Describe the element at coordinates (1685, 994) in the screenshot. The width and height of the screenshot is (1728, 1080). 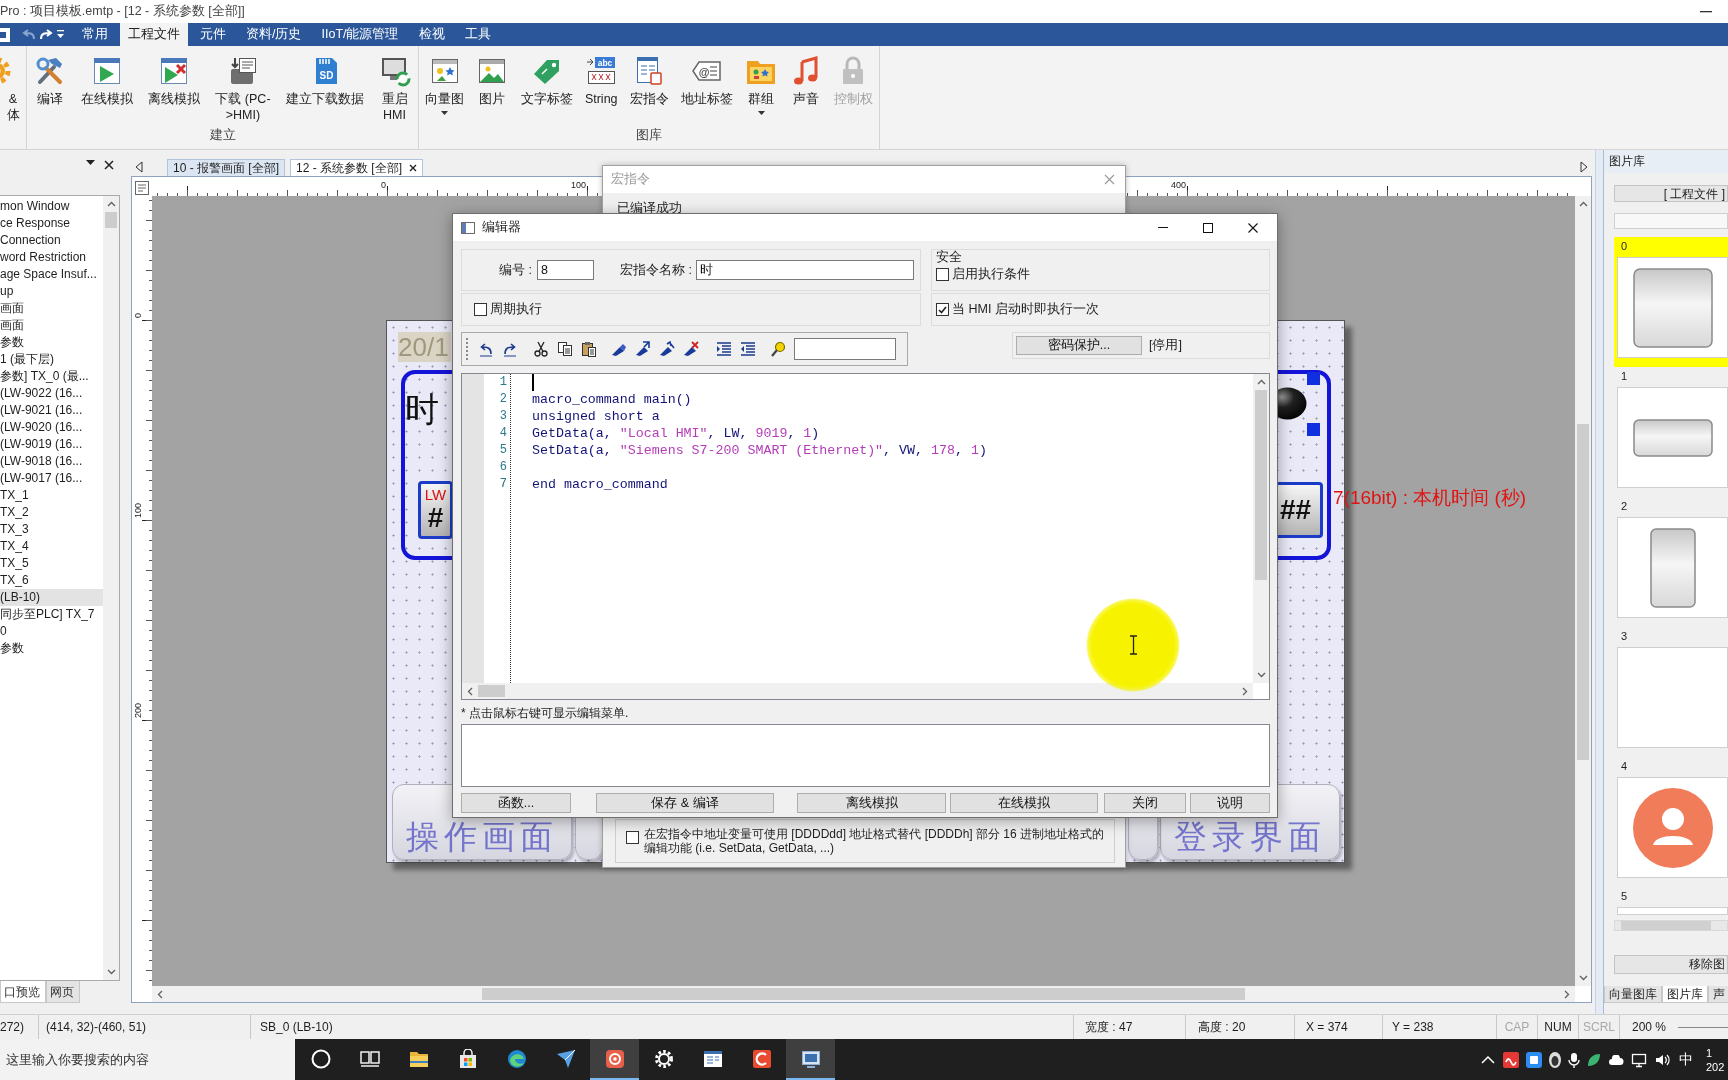
I see `panel-tab: 图片库` at that location.